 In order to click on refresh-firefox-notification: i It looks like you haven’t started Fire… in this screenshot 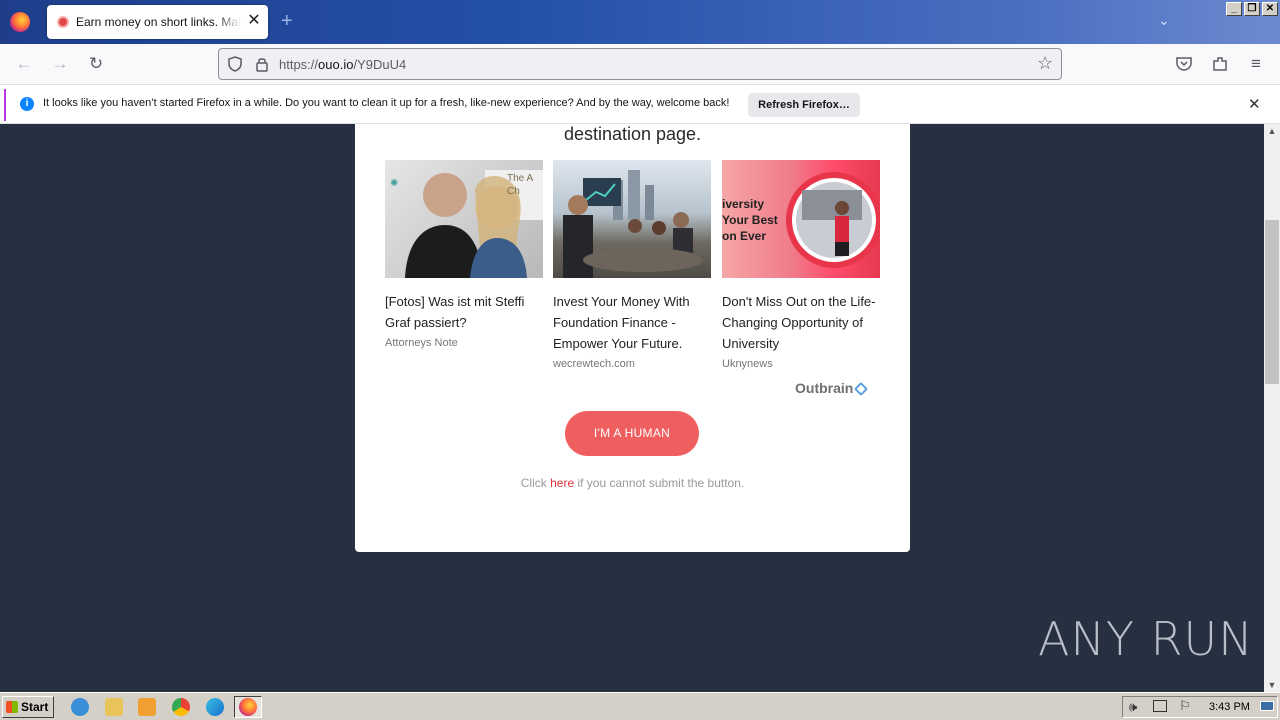, I will do `click(640, 104)`.